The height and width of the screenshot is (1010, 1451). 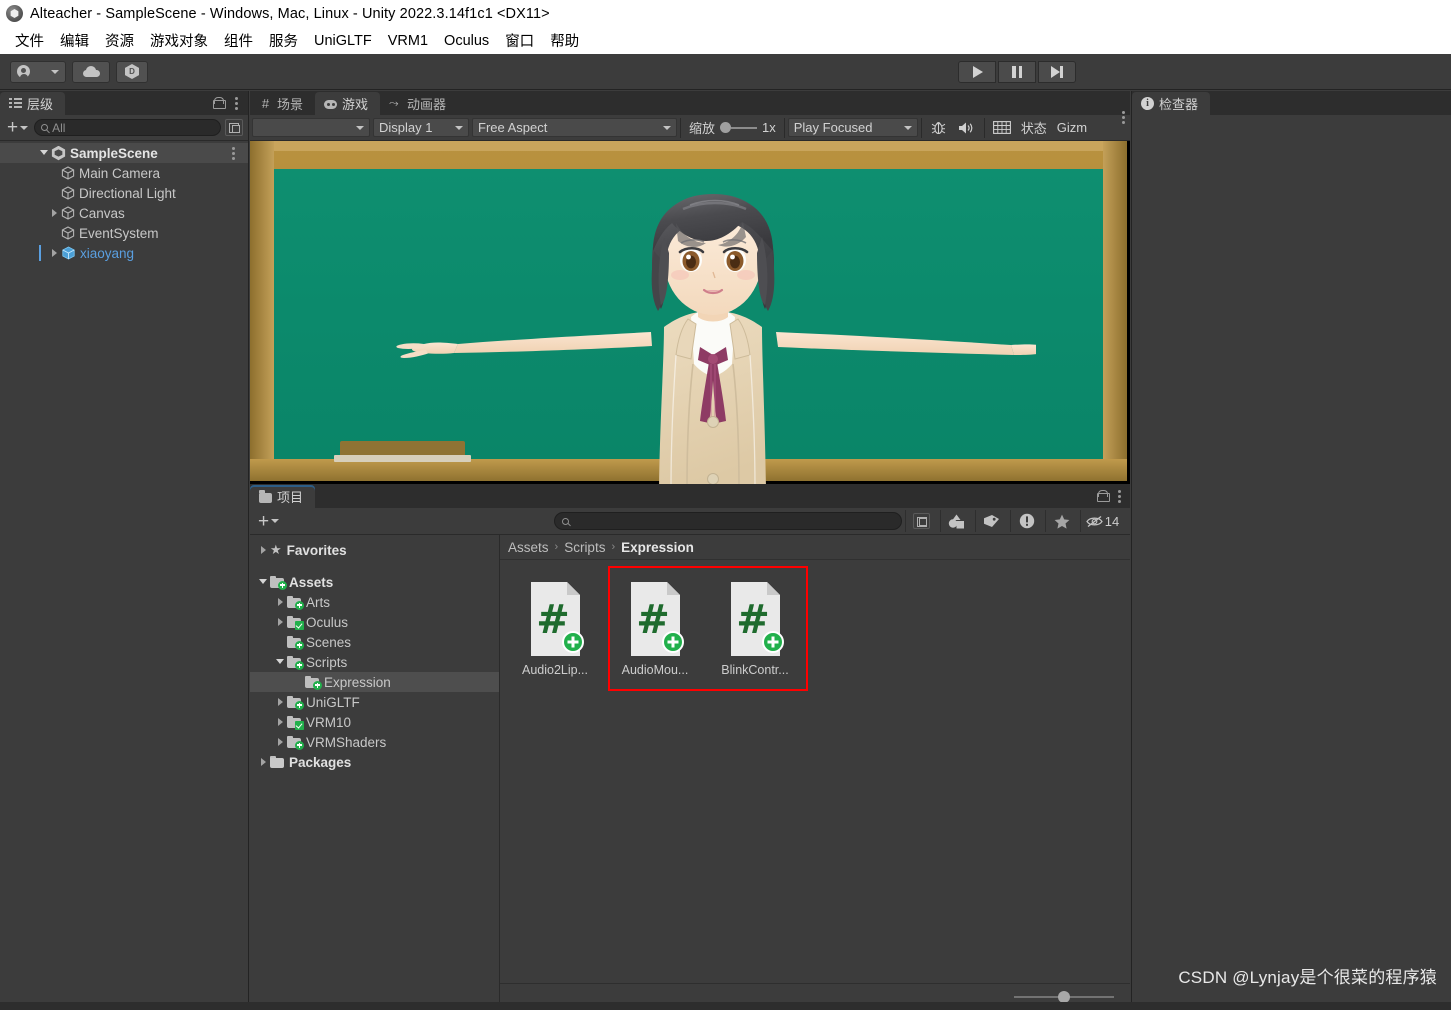 I want to click on account-button, so click(x=38, y=71).